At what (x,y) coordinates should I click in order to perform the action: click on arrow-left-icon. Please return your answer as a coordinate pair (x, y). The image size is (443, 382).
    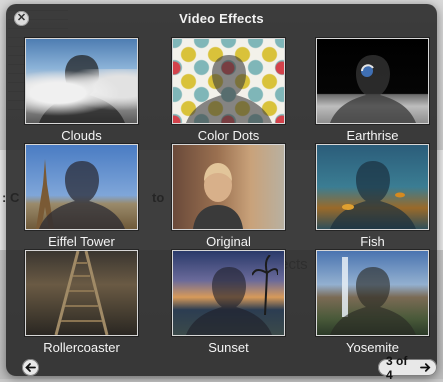
    Looking at the image, I should click on (30, 367).